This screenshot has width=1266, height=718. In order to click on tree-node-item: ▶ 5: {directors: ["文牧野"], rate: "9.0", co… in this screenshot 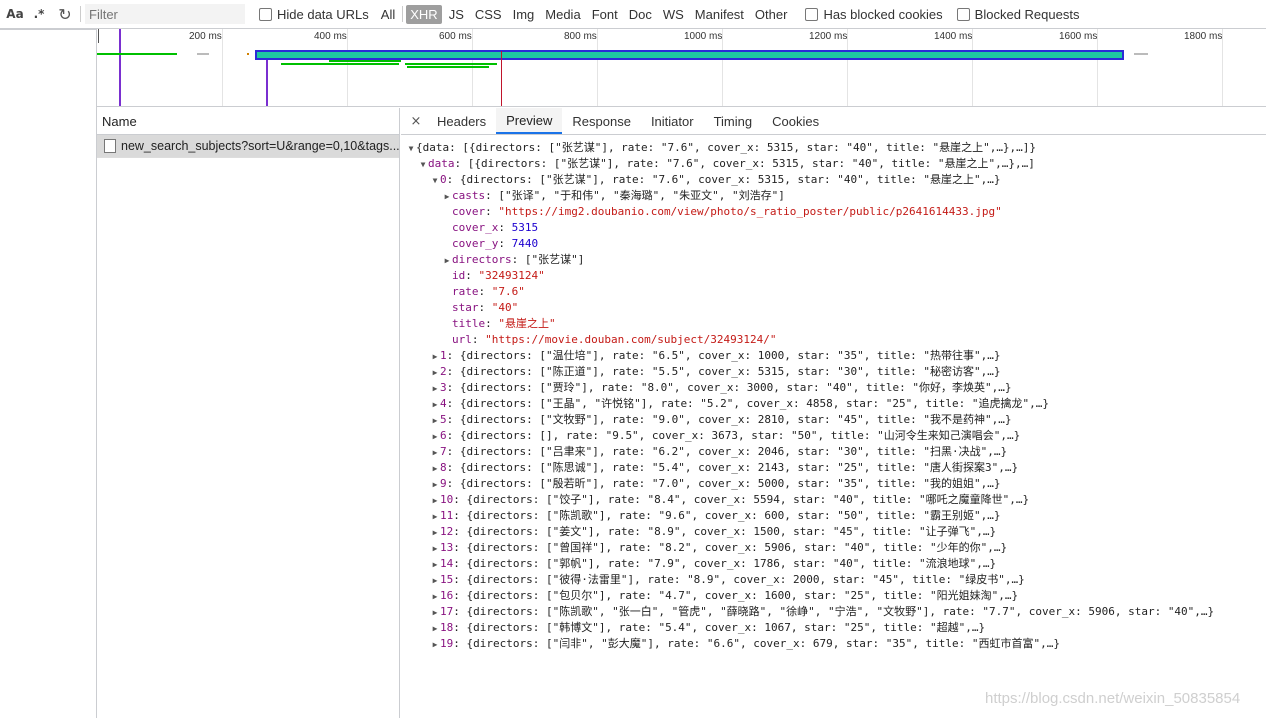, I will do `click(833, 420)`.